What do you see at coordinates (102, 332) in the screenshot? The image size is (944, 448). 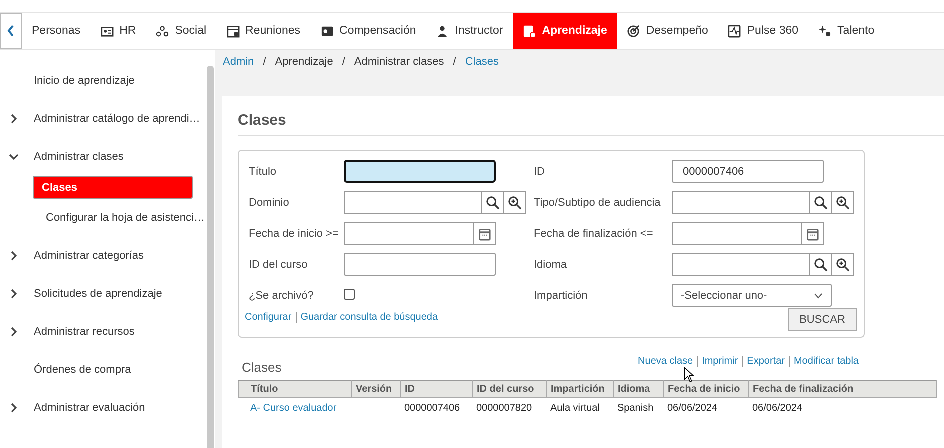 I see `sidebar-item: Administrar recursos` at bounding box center [102, 332].